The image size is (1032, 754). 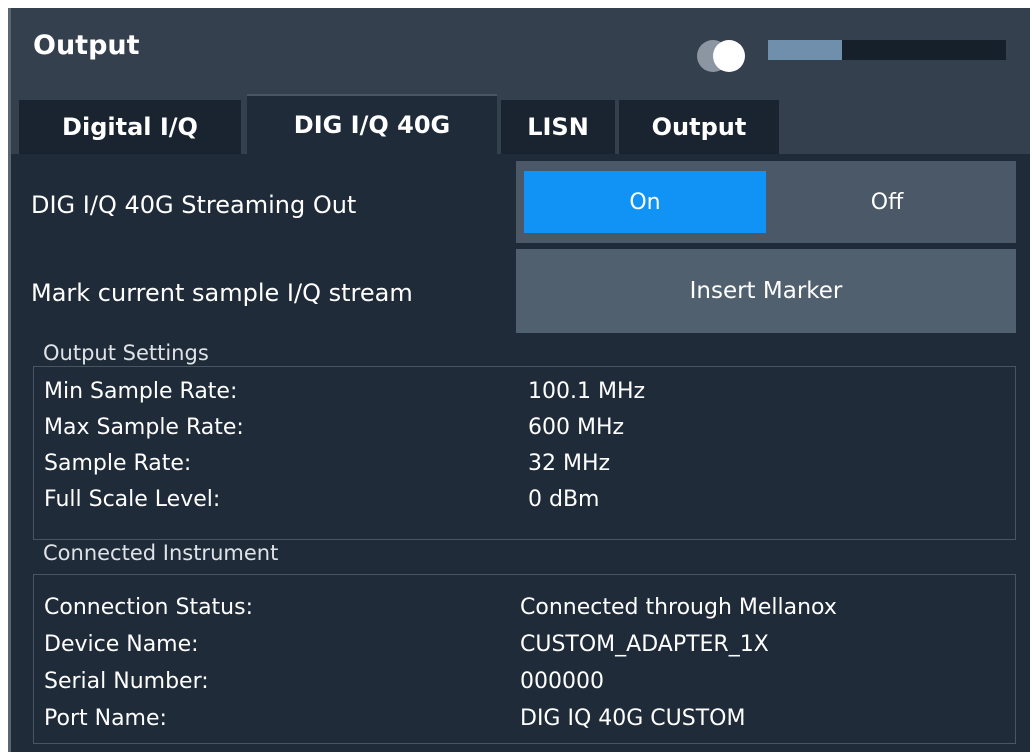 What do you see at coordinates (118, 463) in the screenshot?
I see `sample-rate-label: Sample Rate:` at bounding box center [118, 463].